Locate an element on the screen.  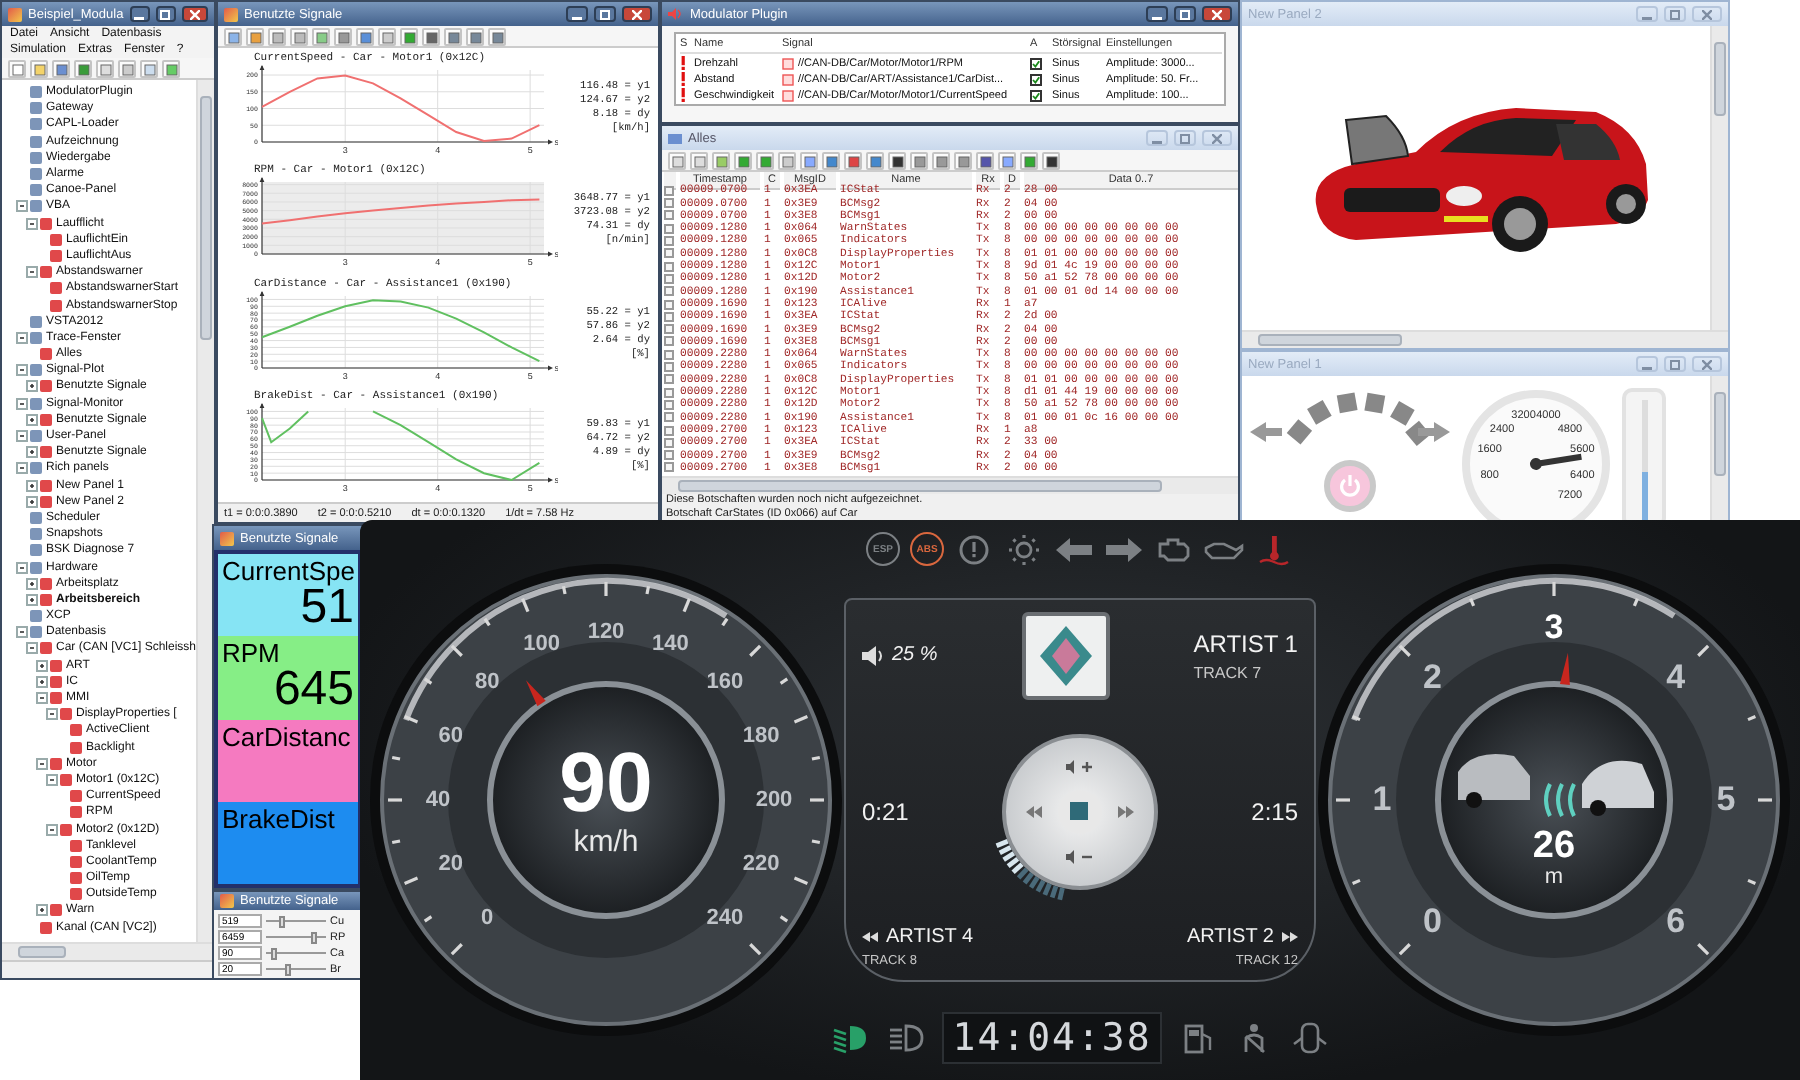
gauge-label: 220 is located at coordinates (761, 864).